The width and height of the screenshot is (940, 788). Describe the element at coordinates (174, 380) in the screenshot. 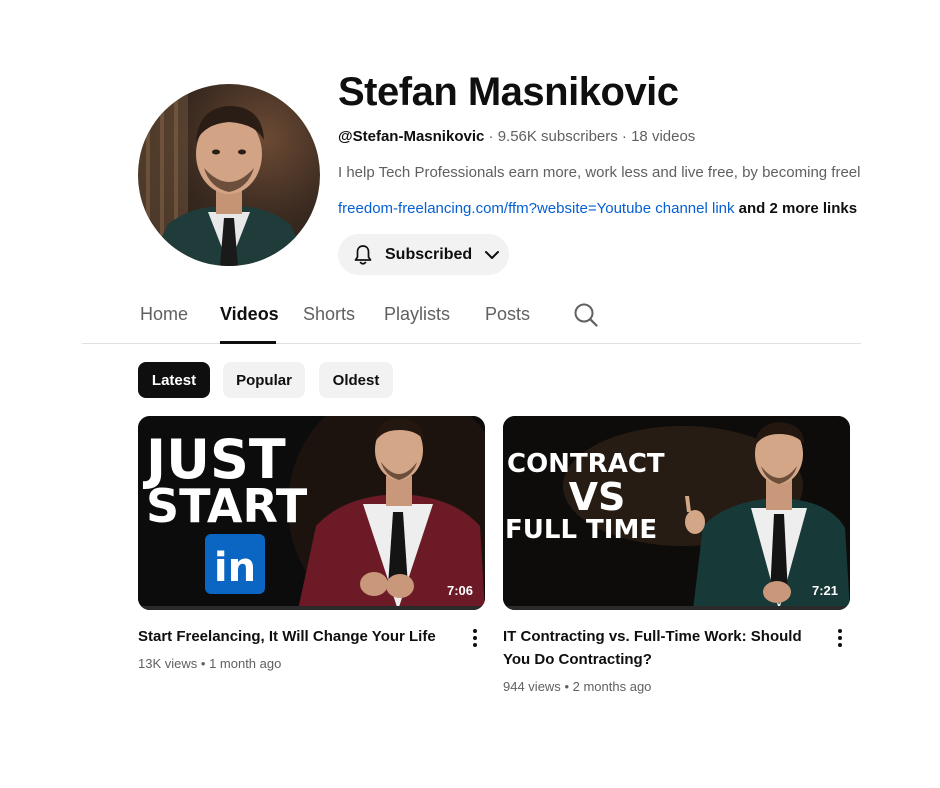

I see `filter-chip-latest: Latest` at that location.